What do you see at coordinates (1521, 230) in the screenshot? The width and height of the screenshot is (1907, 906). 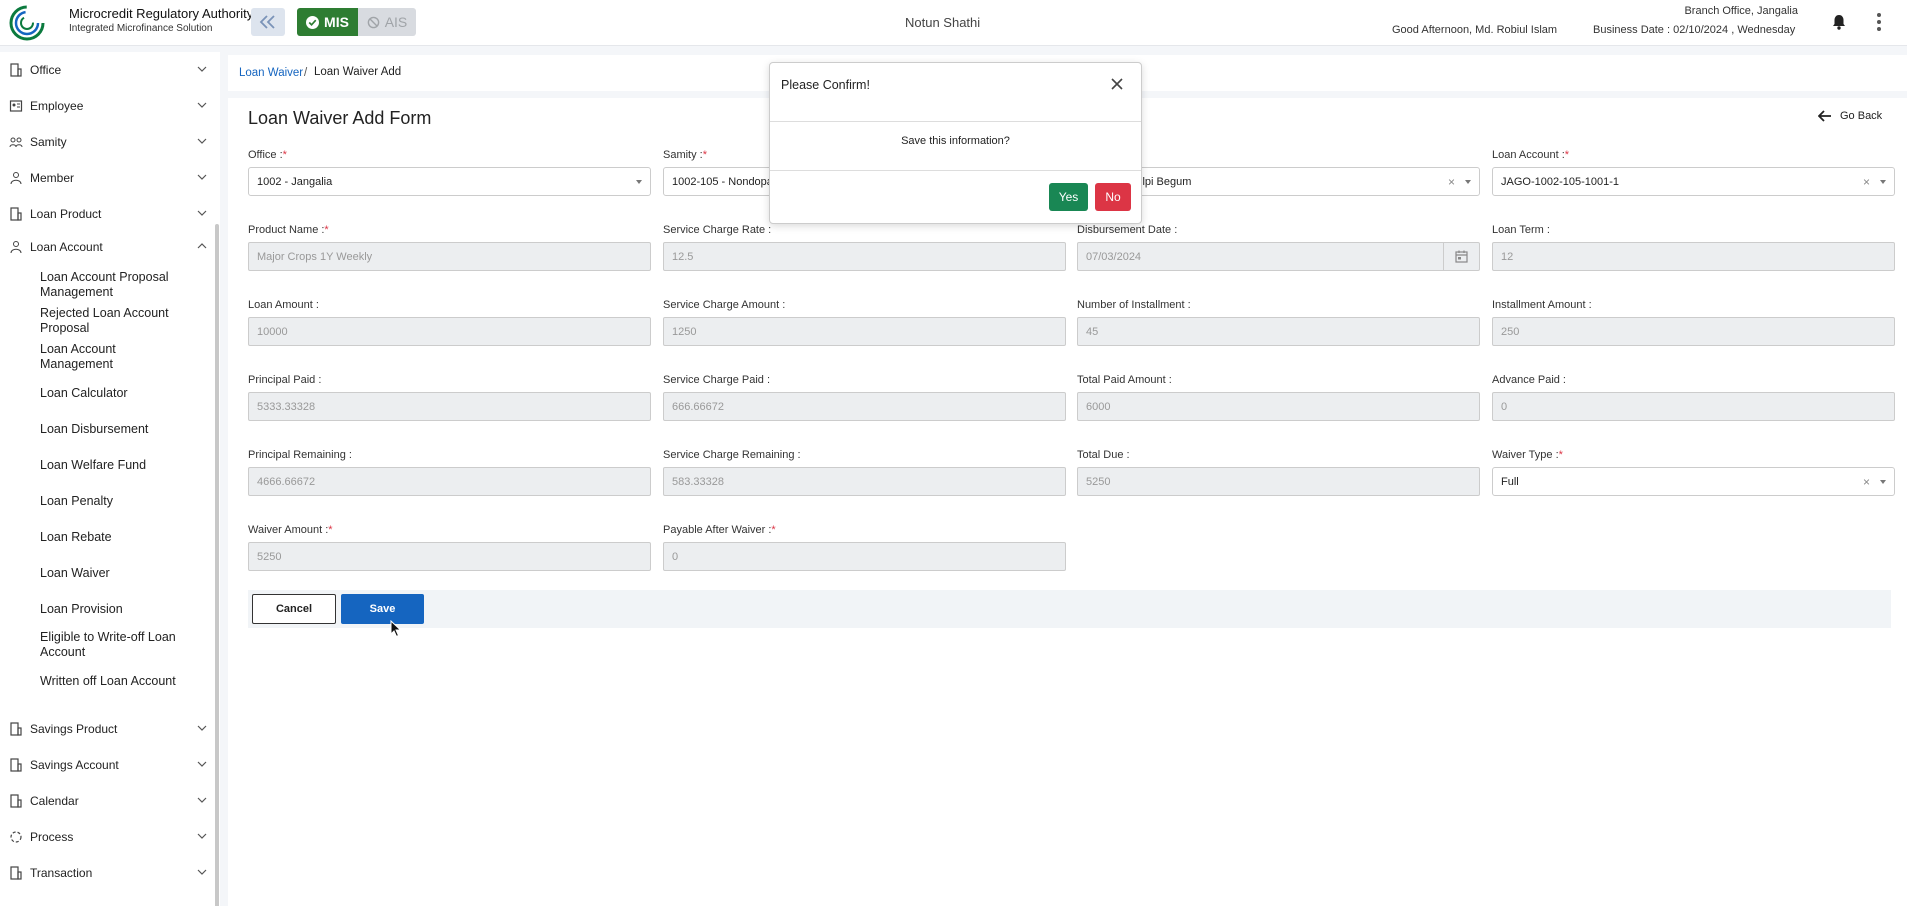 I see `loan-term-label: Loan Term :` at bounding box center [1521, 230].